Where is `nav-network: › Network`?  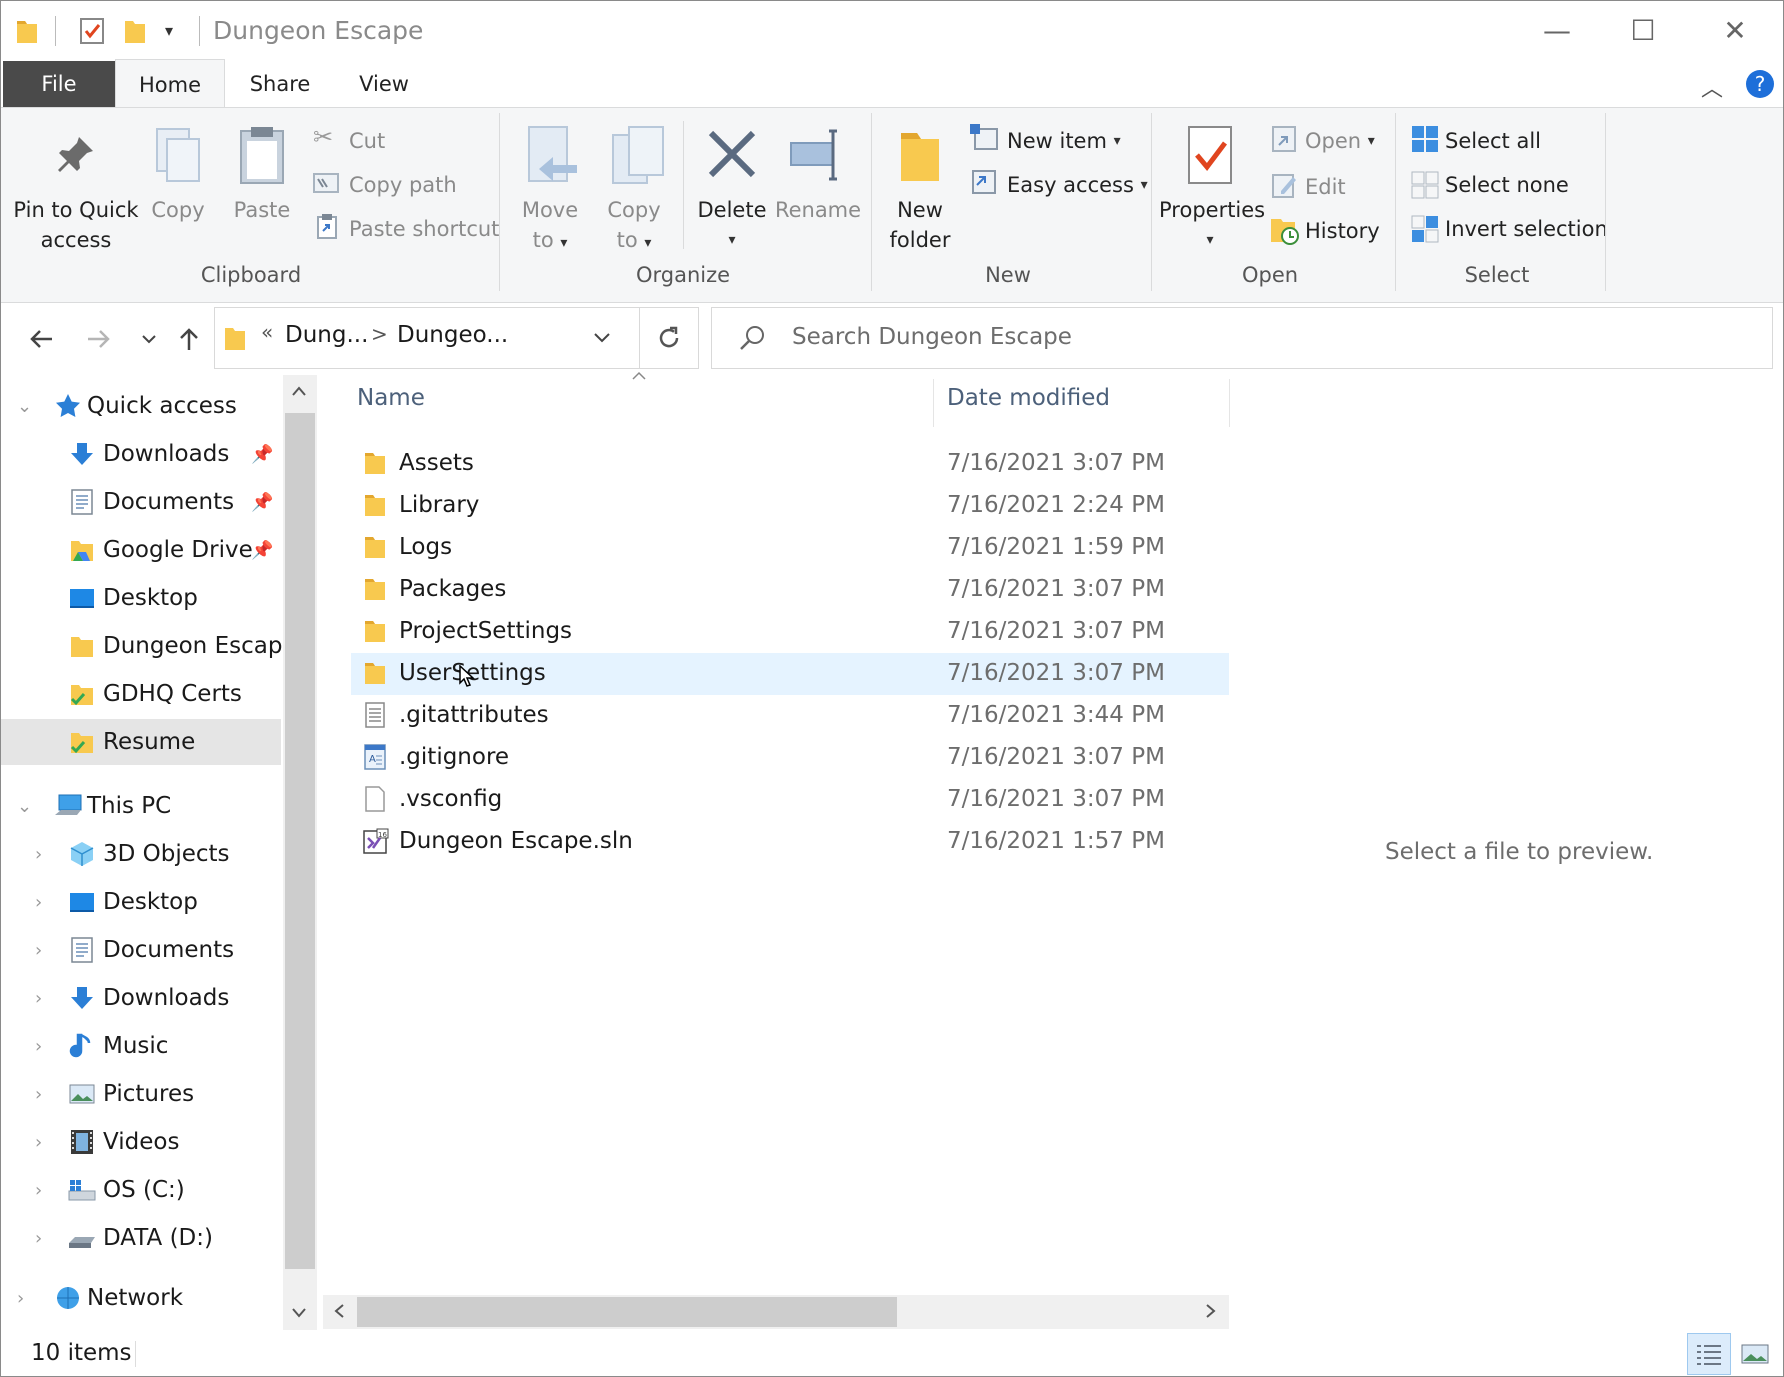
nav-network: › Network is located at coordinates (141, 1298).